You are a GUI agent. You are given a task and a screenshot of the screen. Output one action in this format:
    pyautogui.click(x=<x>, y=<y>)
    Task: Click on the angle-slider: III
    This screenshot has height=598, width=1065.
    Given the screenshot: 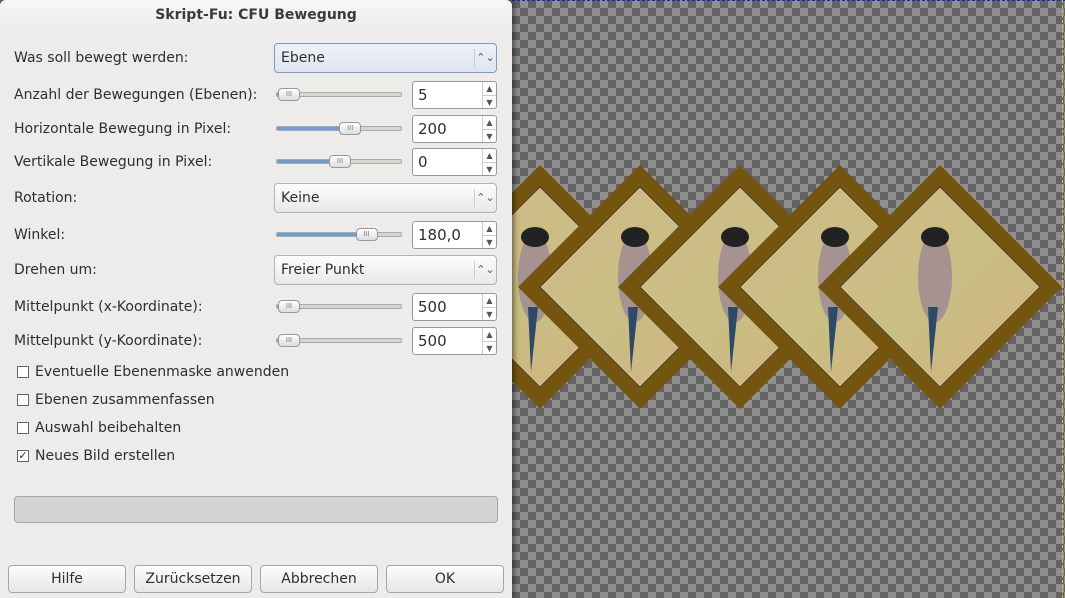 What is the action you would take?
    pyautogui.click(x=339, y=234)
    